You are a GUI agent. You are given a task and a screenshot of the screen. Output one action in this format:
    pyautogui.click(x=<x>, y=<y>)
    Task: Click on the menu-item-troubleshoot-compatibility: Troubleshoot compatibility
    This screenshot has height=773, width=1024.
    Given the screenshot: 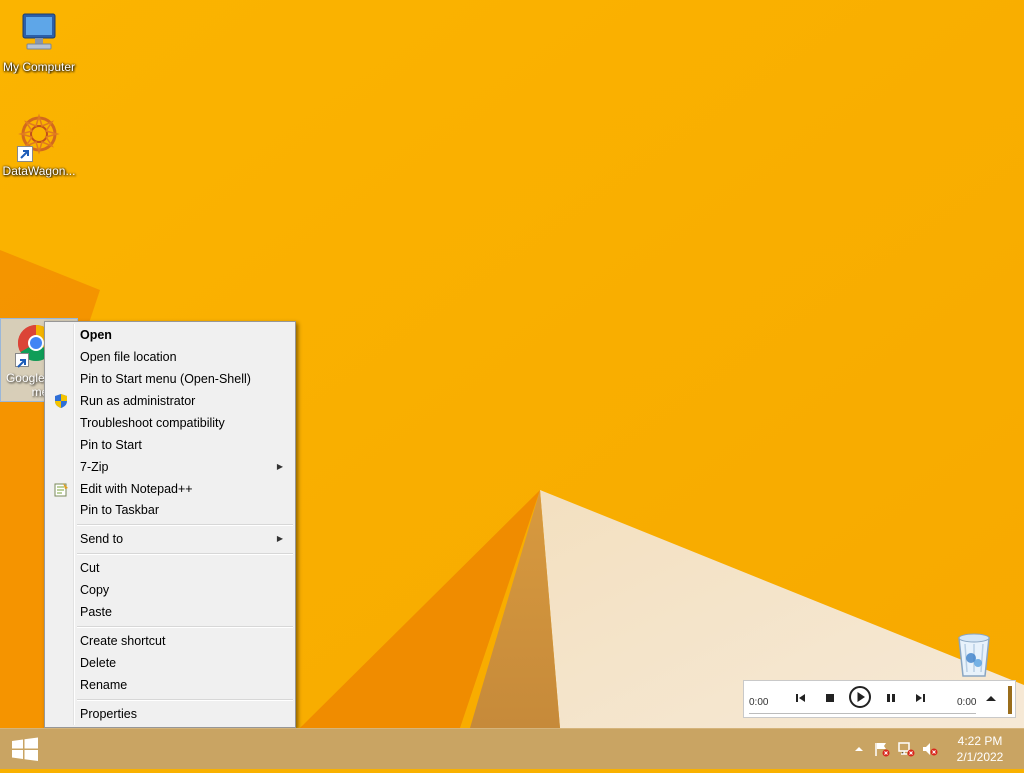 What is the action you would take?
    pyautogui.click(x=170, y=423)
    